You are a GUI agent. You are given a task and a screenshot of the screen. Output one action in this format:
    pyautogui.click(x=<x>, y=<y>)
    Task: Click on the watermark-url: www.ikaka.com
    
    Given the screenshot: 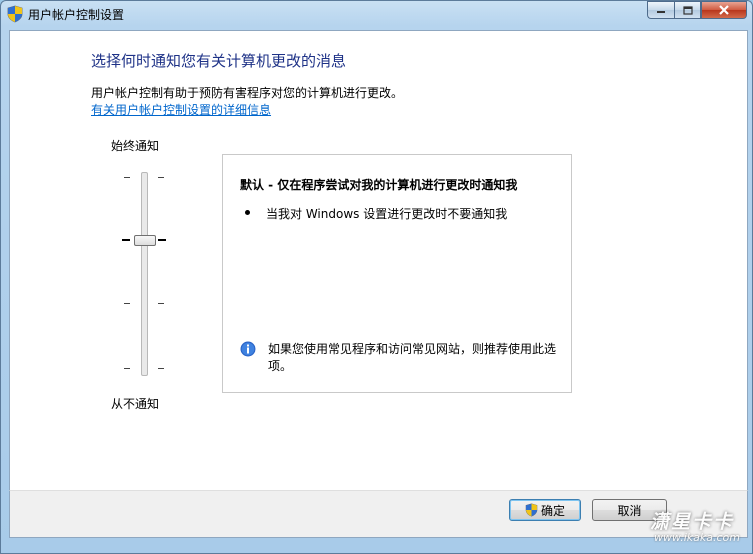 What is the action you would take?
    pyautogui.click(x=696, y=537)
    